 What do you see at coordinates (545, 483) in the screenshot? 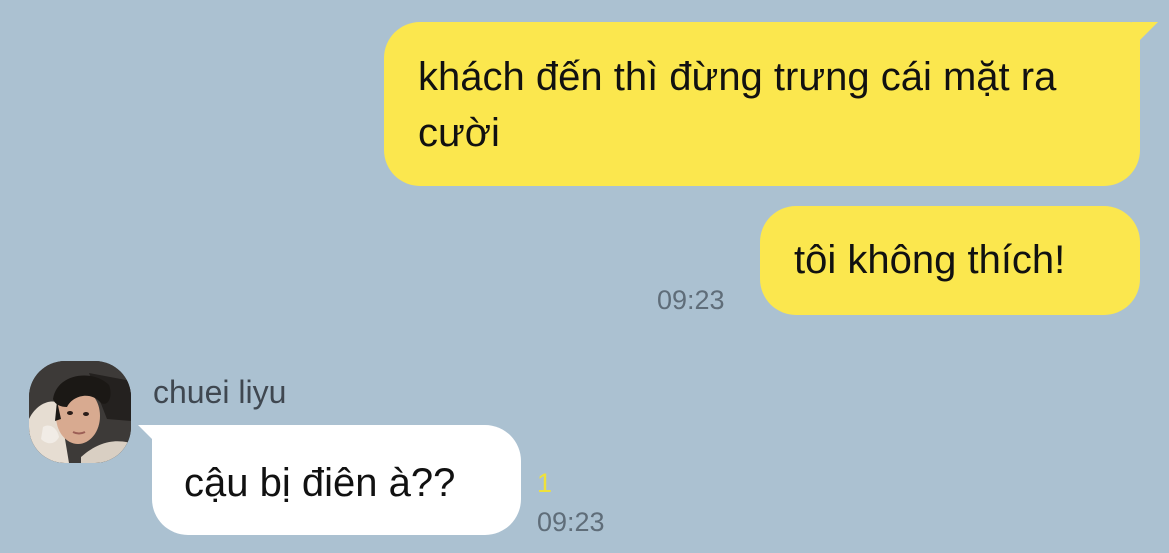
I see `unread-count: 1` at bounding box center [545, 483].